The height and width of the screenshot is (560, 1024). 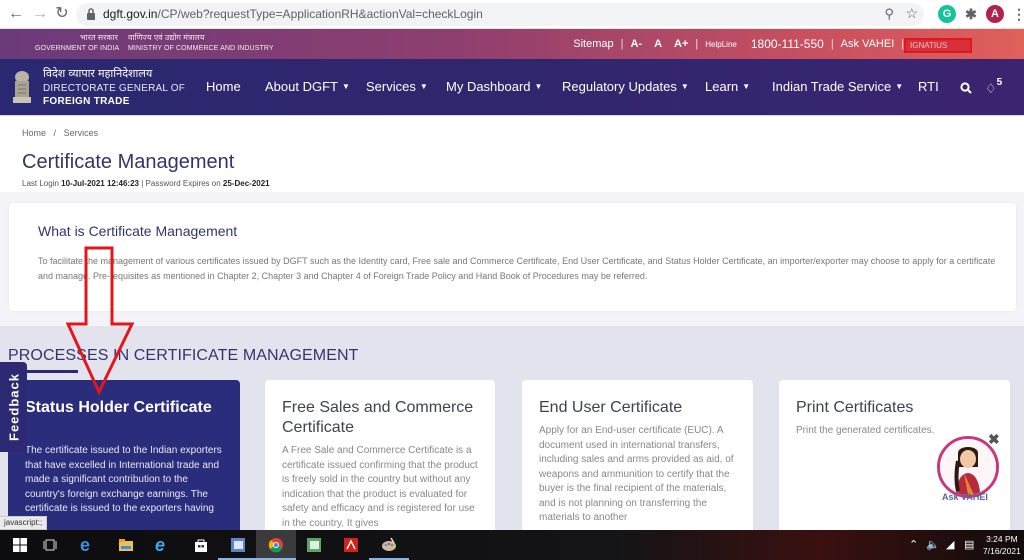 I want to click on nav-label: Services, so click(x=391, y=86).